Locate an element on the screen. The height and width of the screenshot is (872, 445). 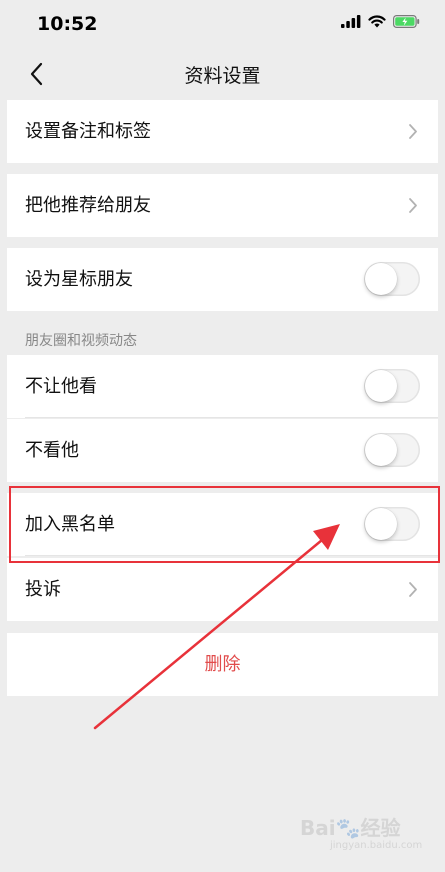
nav-bar: 资料设置 is located at coordinates (222, 74).